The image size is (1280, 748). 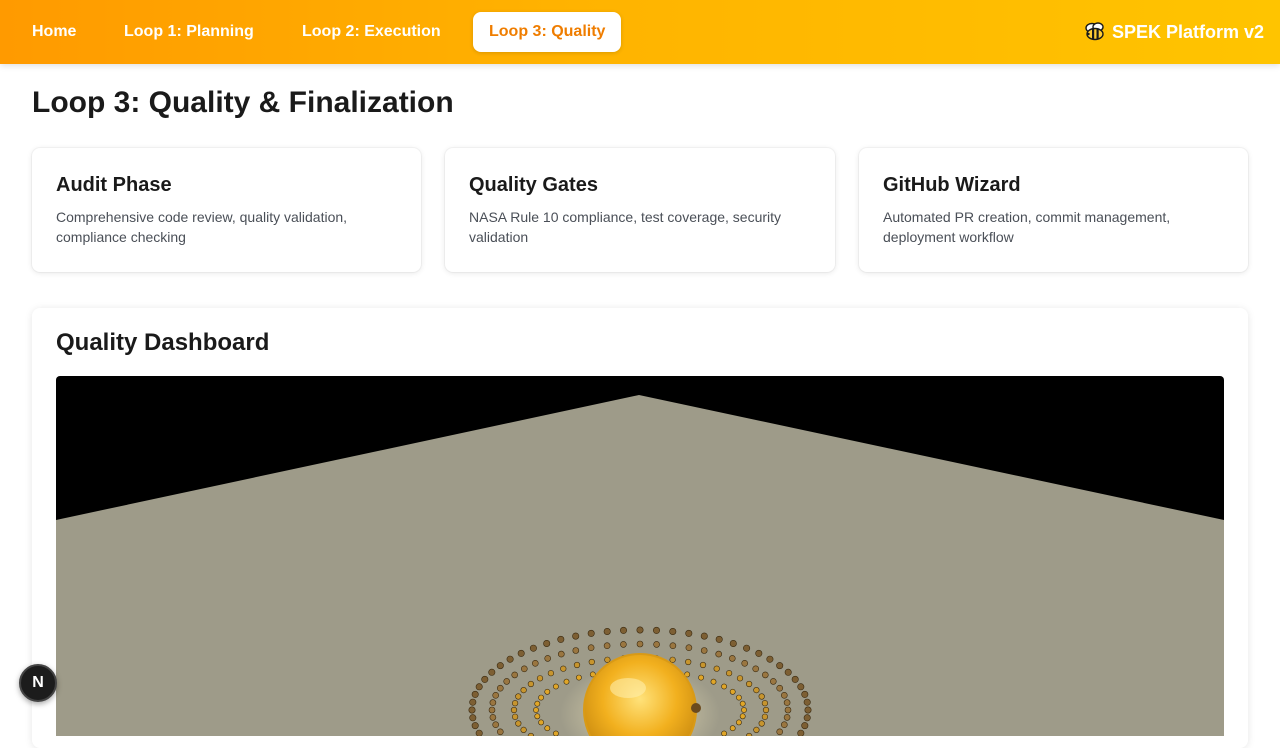 I want to click on brand-logo: SPEK Platform v2, so click(x=1174, y=32).